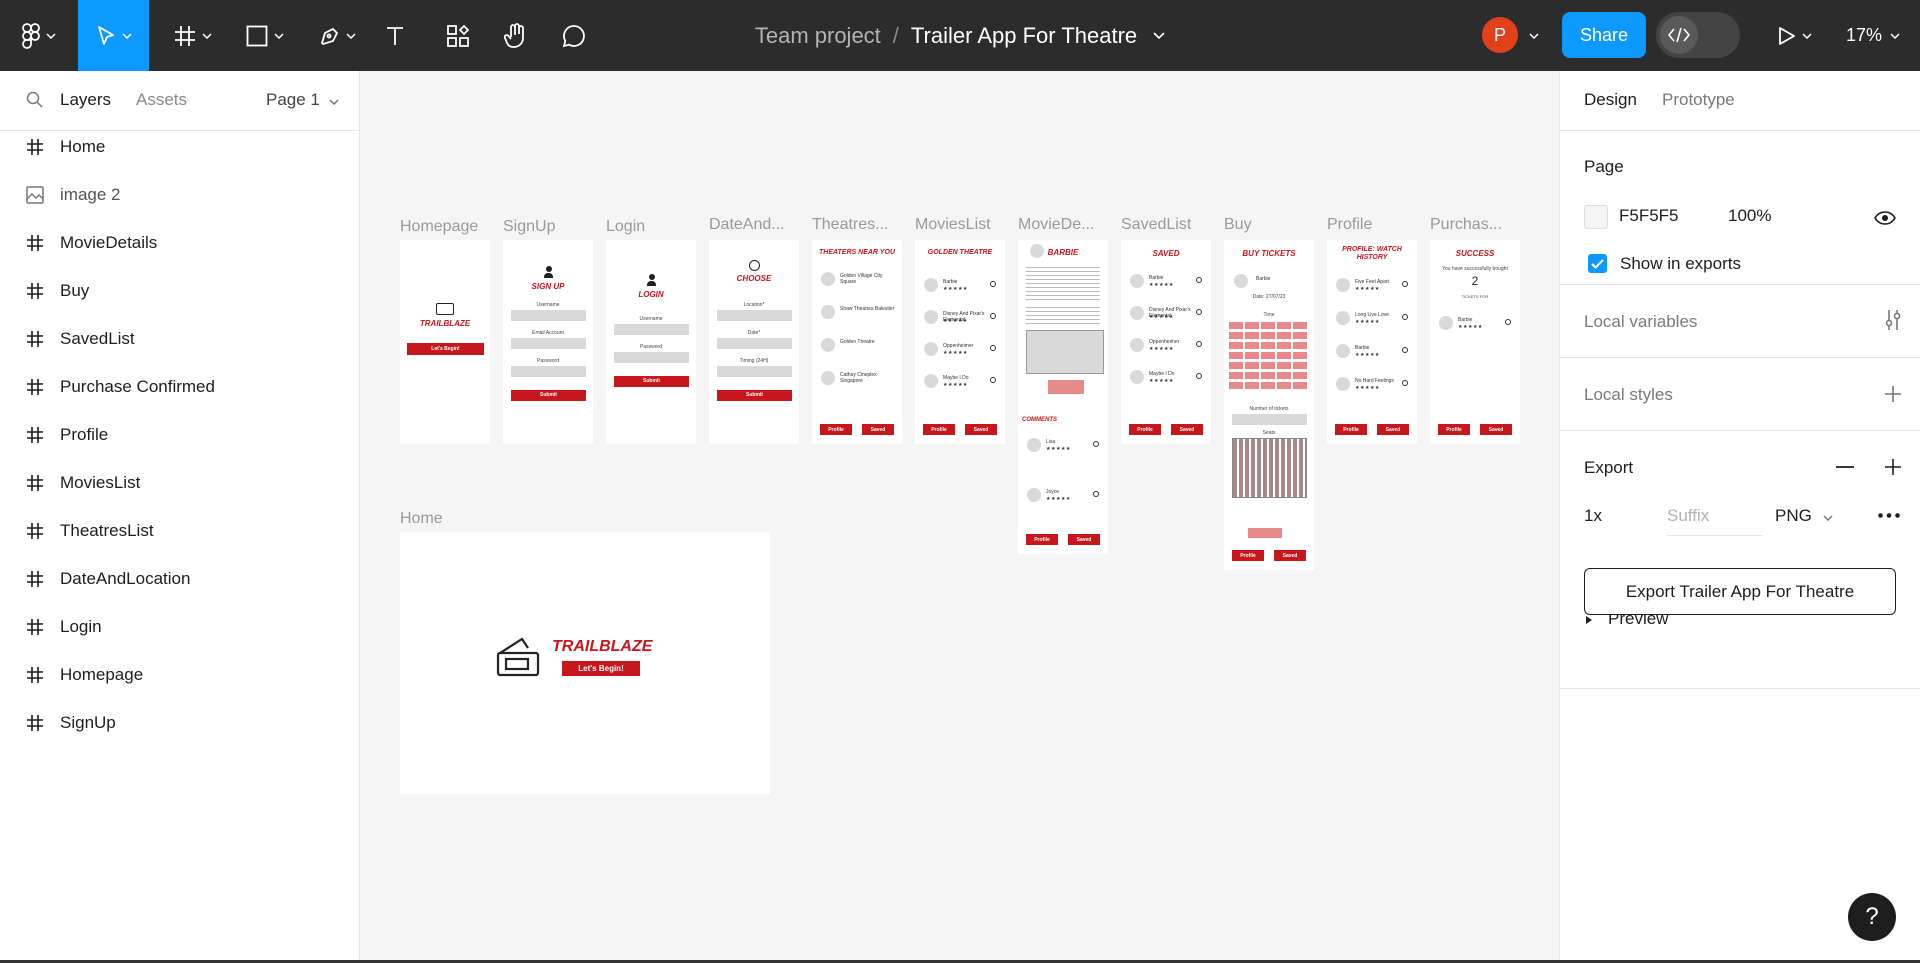 The image size is (1920, 963). What do you see at coordinates (88, 722) in the screenshot?
I see `layer-name: SignUp` at bounding box center [88, 722].